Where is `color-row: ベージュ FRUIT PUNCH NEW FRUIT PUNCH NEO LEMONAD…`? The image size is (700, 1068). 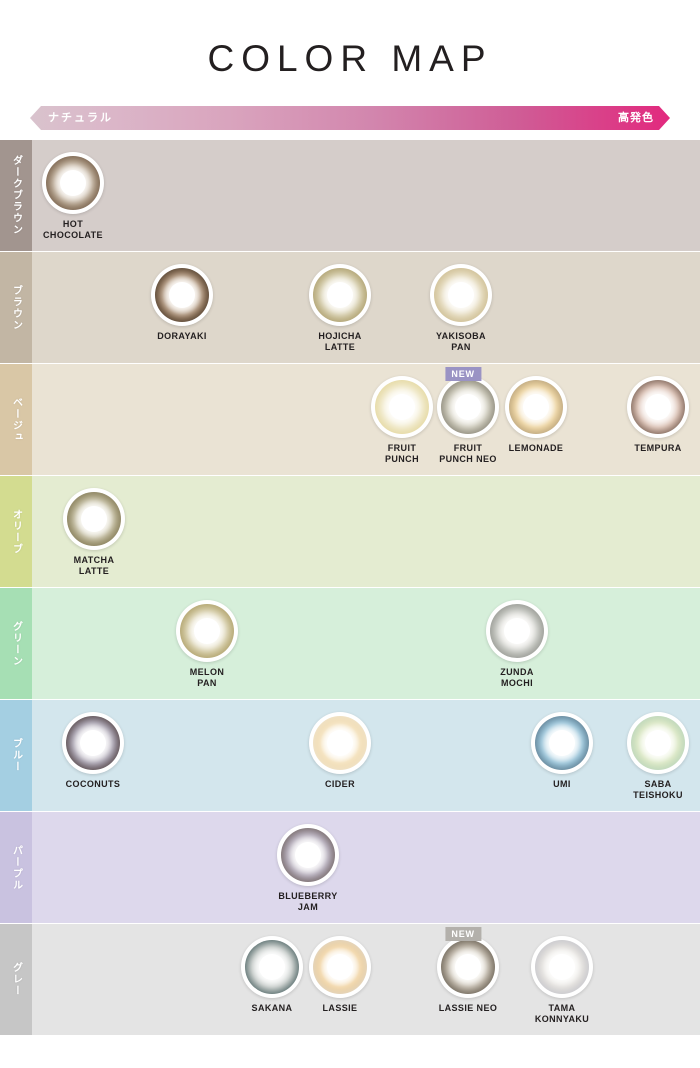 color-row: ベージュ FRUIT PUNCH NEW FRUIT PUNCH NEO LEMONAD… is located at coordinates (350, 420).